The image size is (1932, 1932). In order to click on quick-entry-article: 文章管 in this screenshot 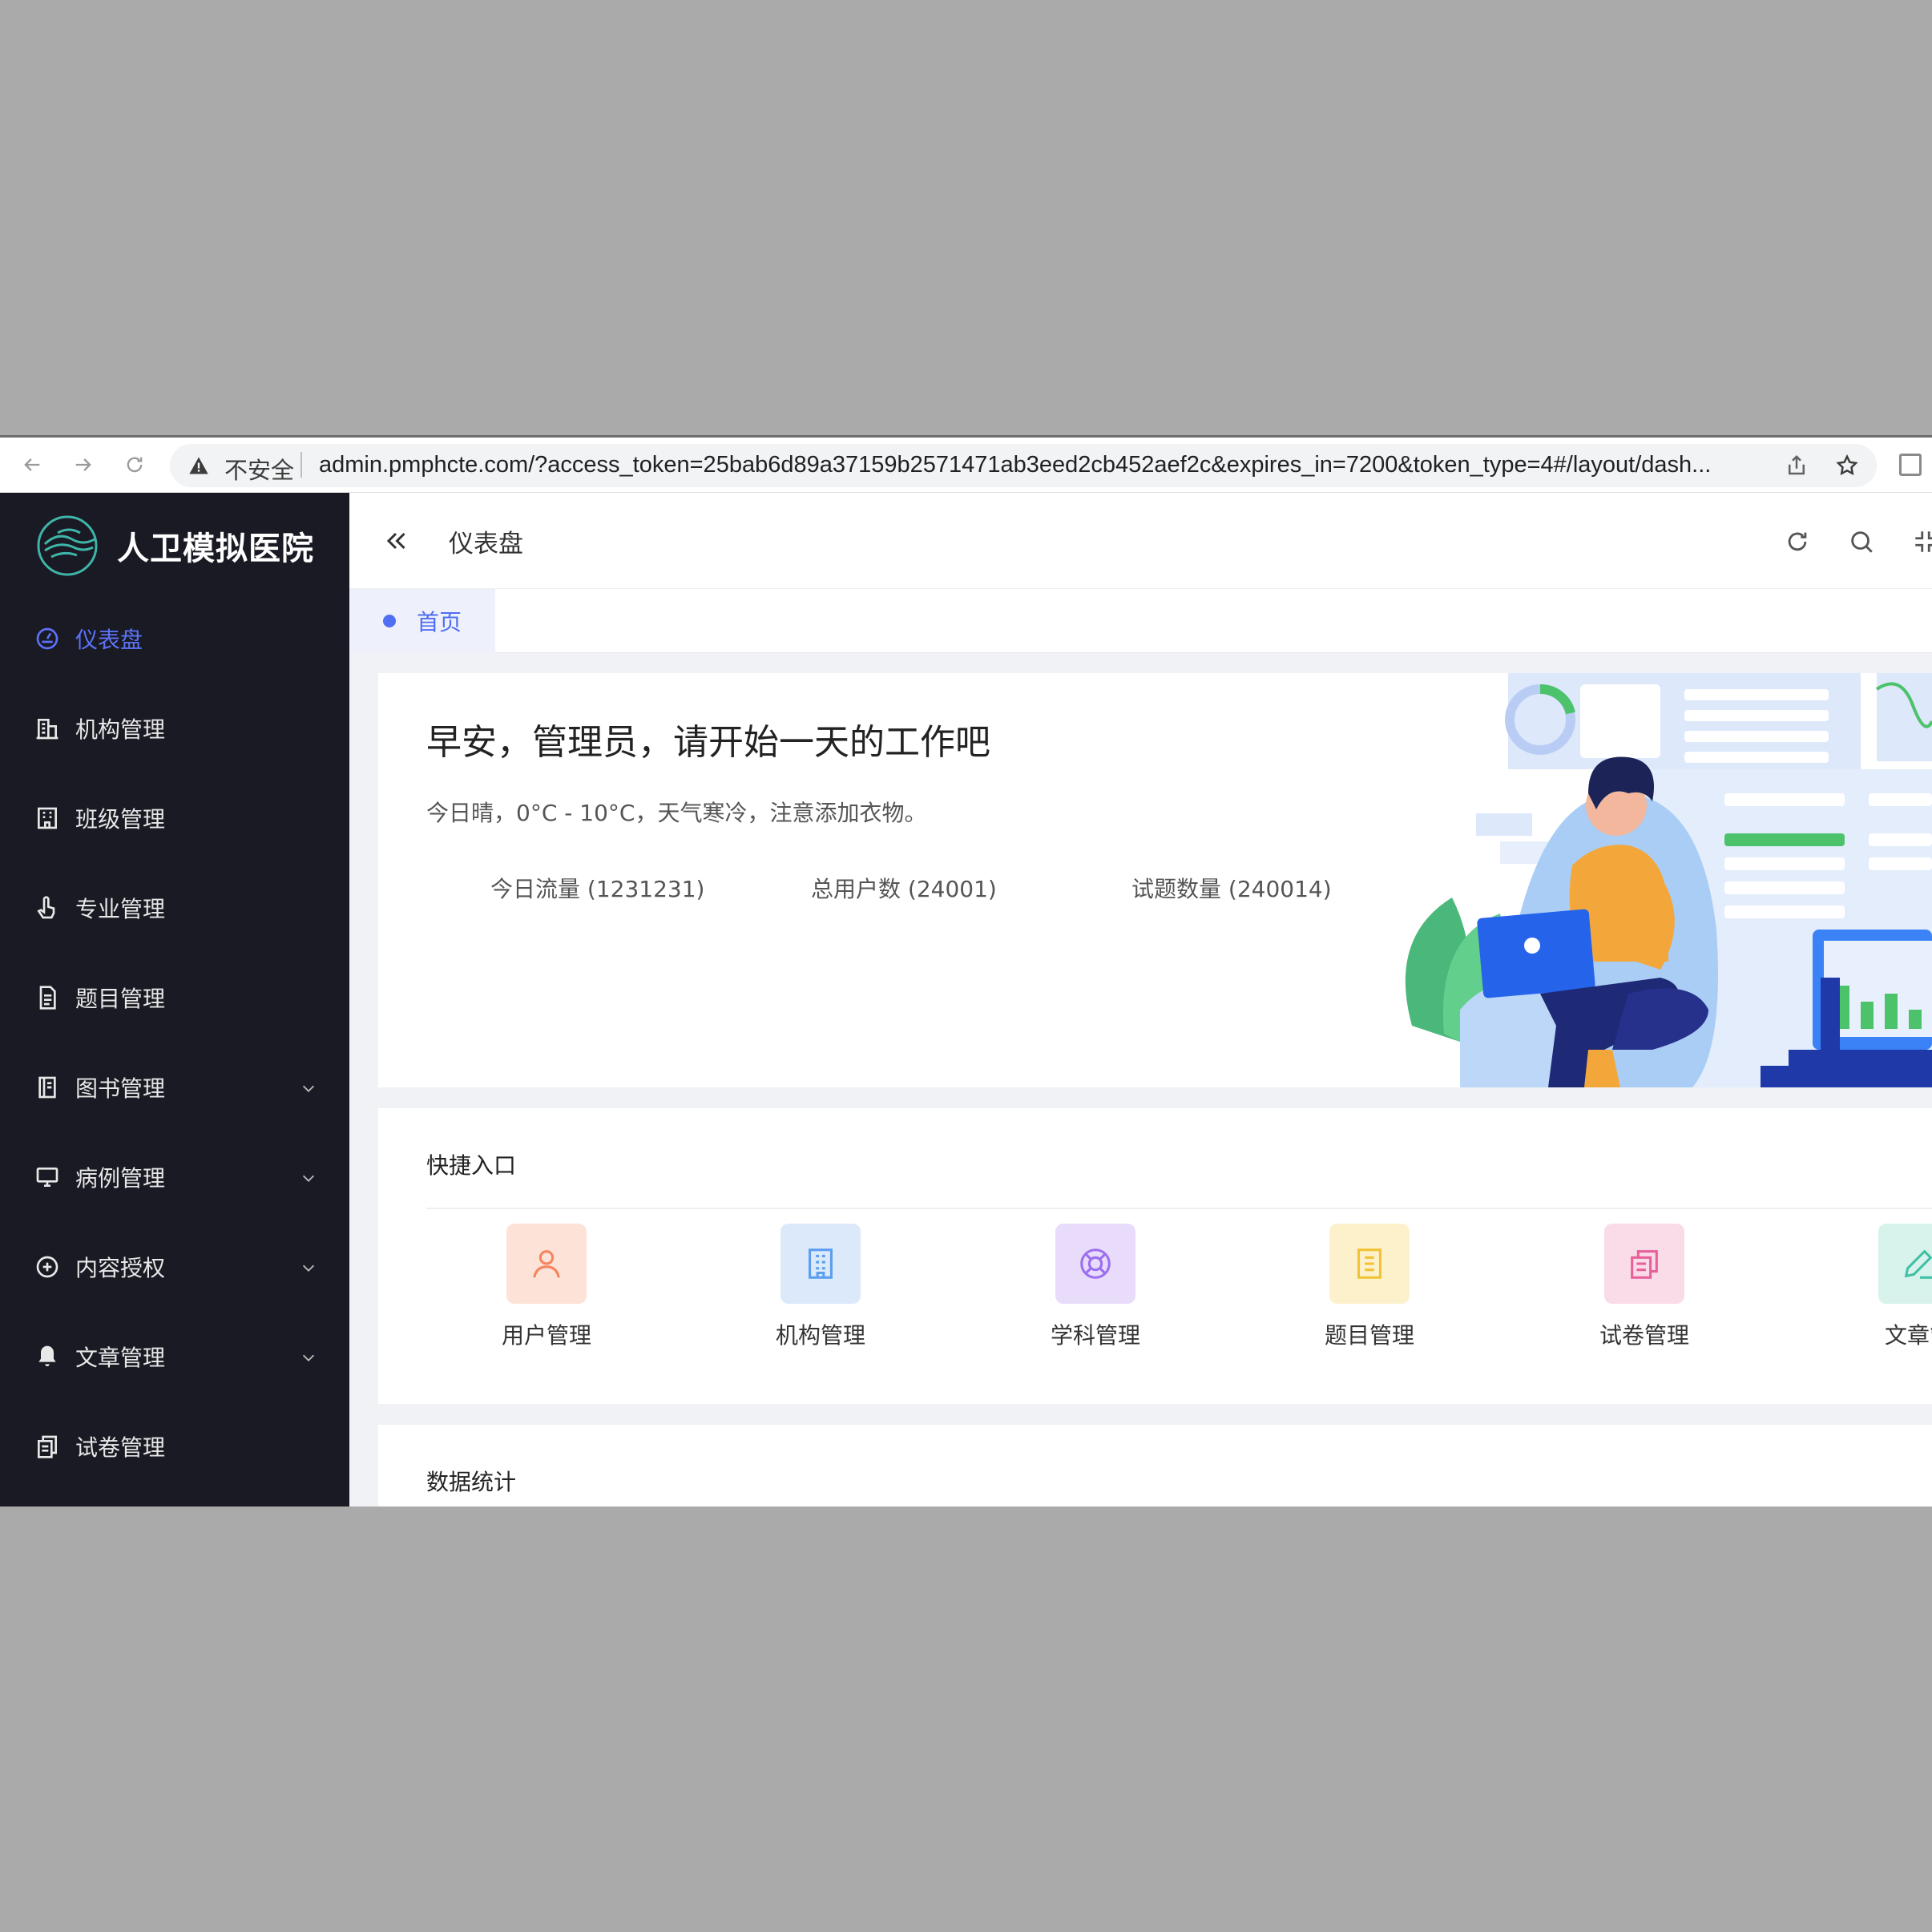, I will do `click(1885, 1287)`.